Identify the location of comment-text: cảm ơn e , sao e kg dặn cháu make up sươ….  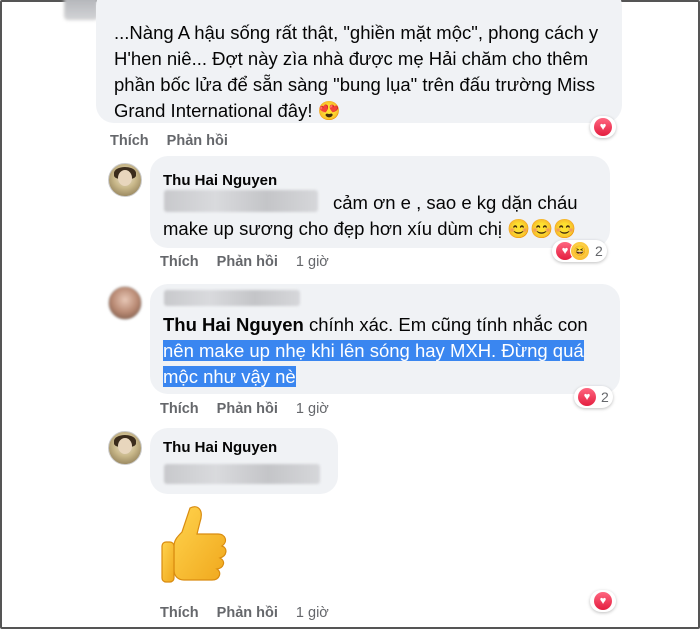
(370, 215).